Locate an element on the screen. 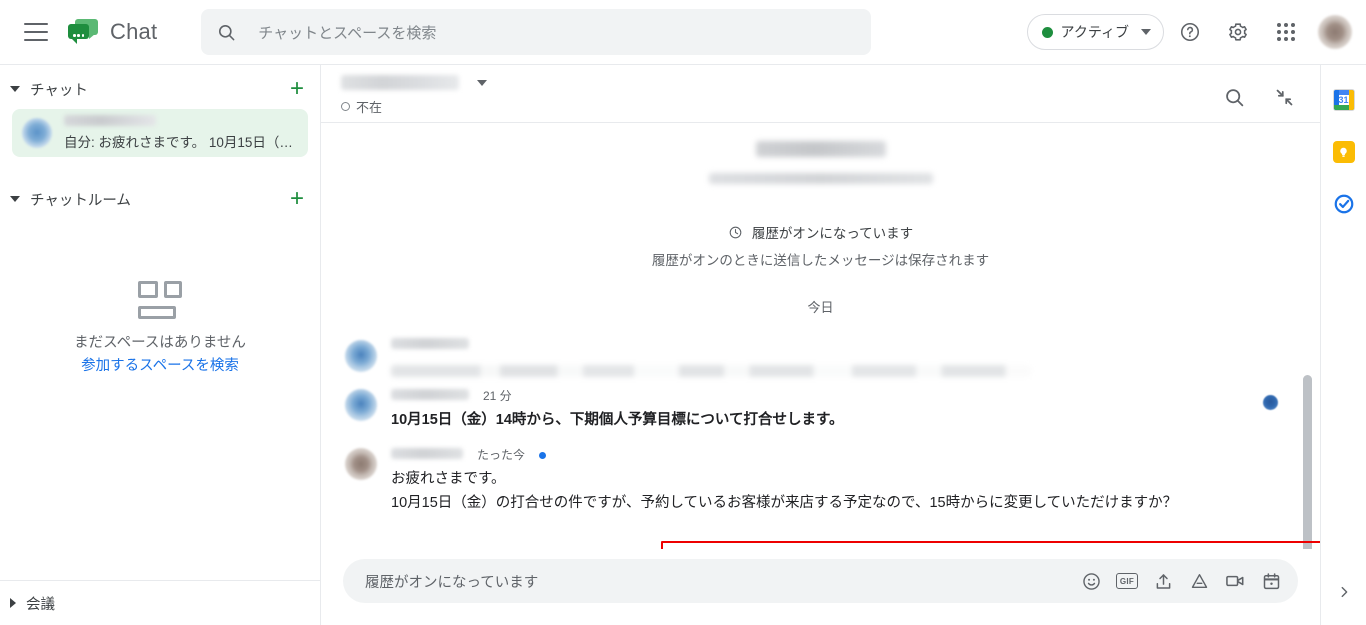 The height and width of the screenshot is (625, 1366). expand-side-panel-button is located at coordinates (1344, 592).